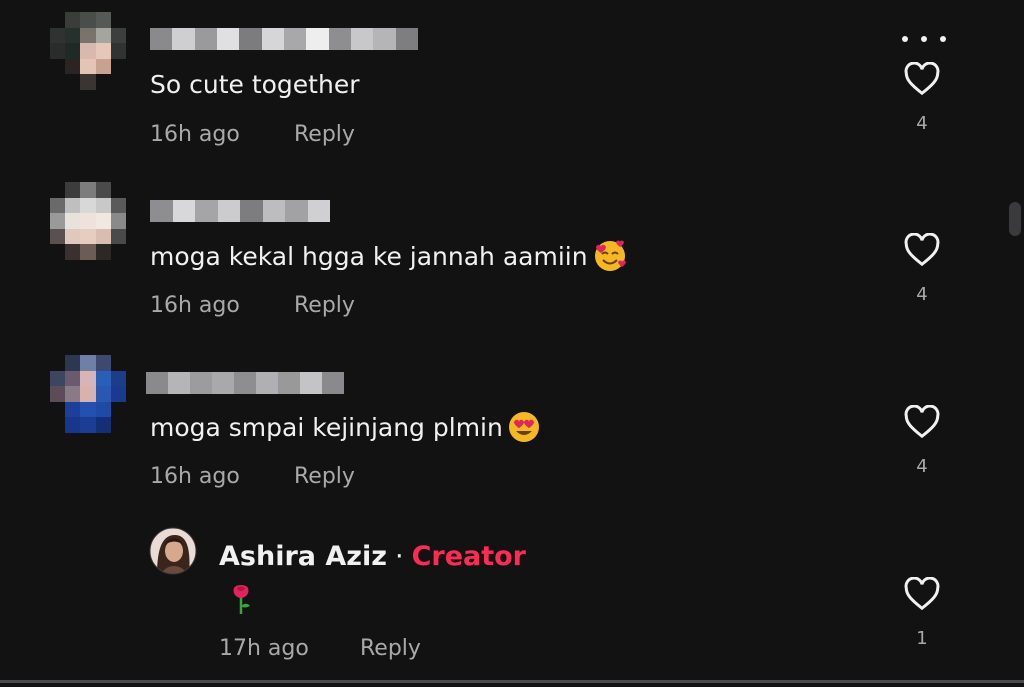  I want to click on more-options-button, so click(924, 39).